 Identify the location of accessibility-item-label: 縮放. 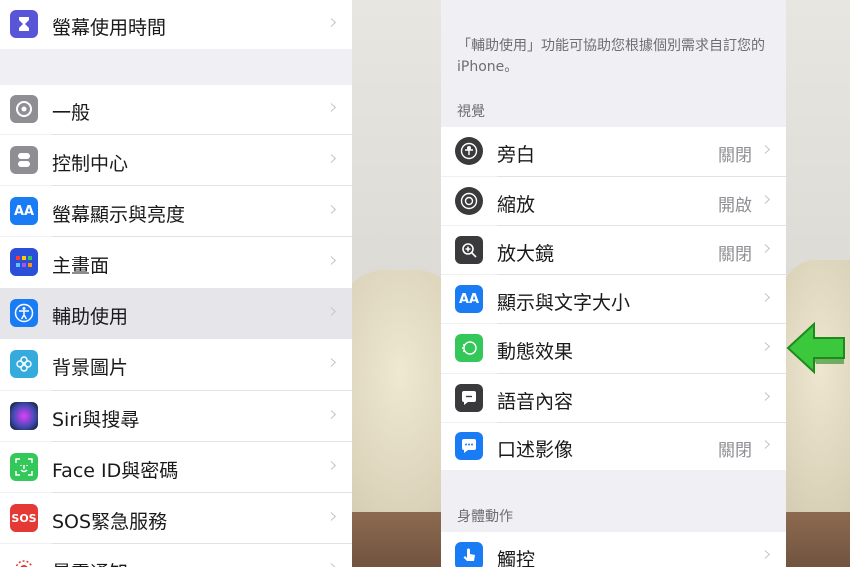
(516, 205).